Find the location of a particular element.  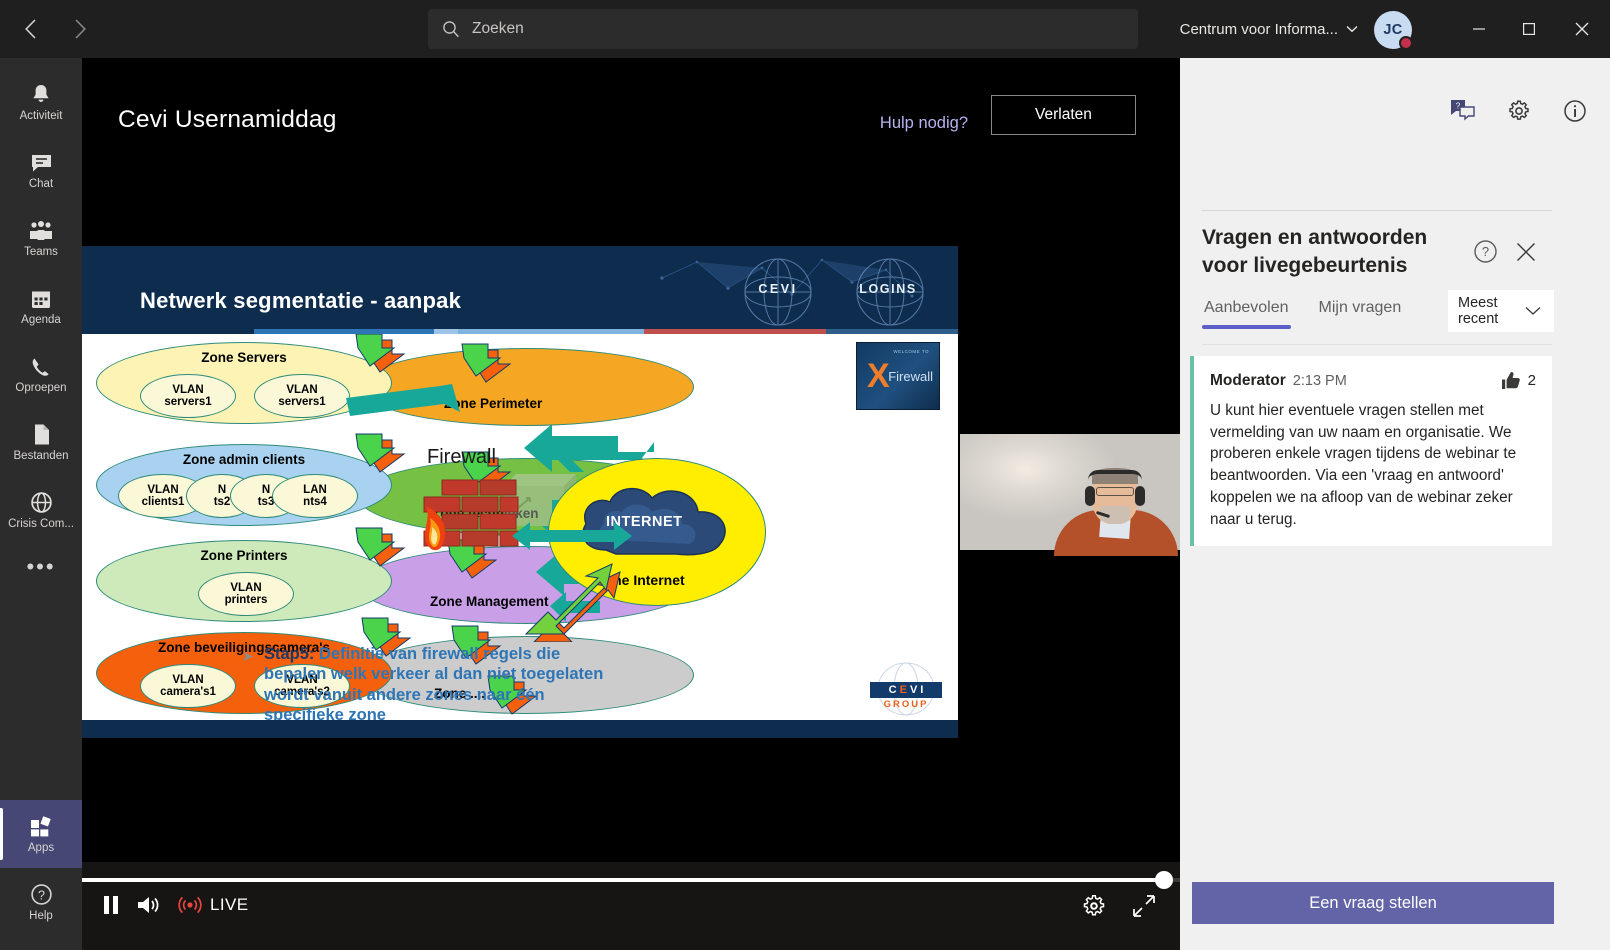

tab-aanbevolen: Aanbevolen is located at coordinates (1246, 312).